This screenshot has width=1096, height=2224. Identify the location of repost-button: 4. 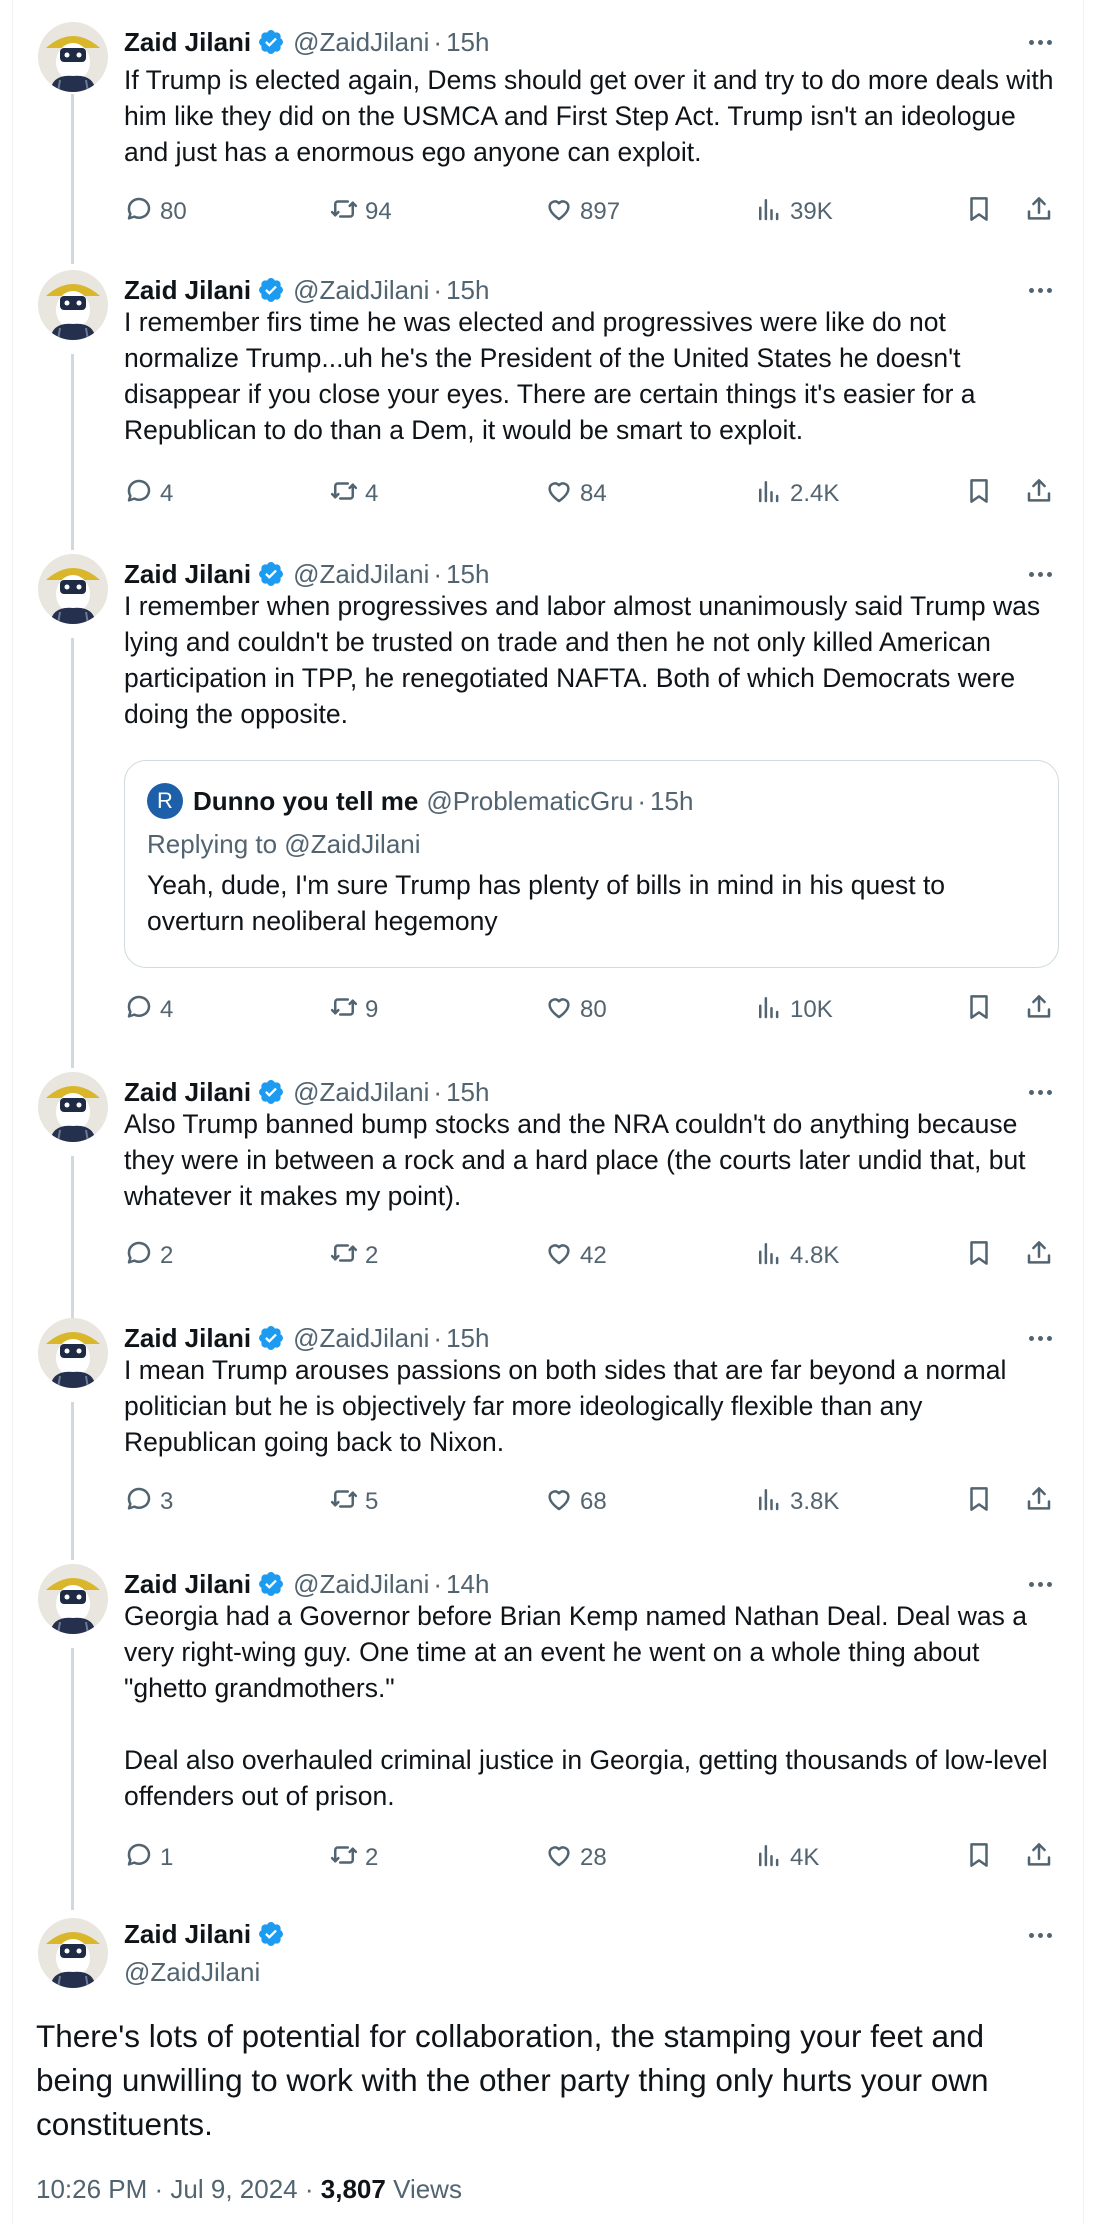
(353, 494).